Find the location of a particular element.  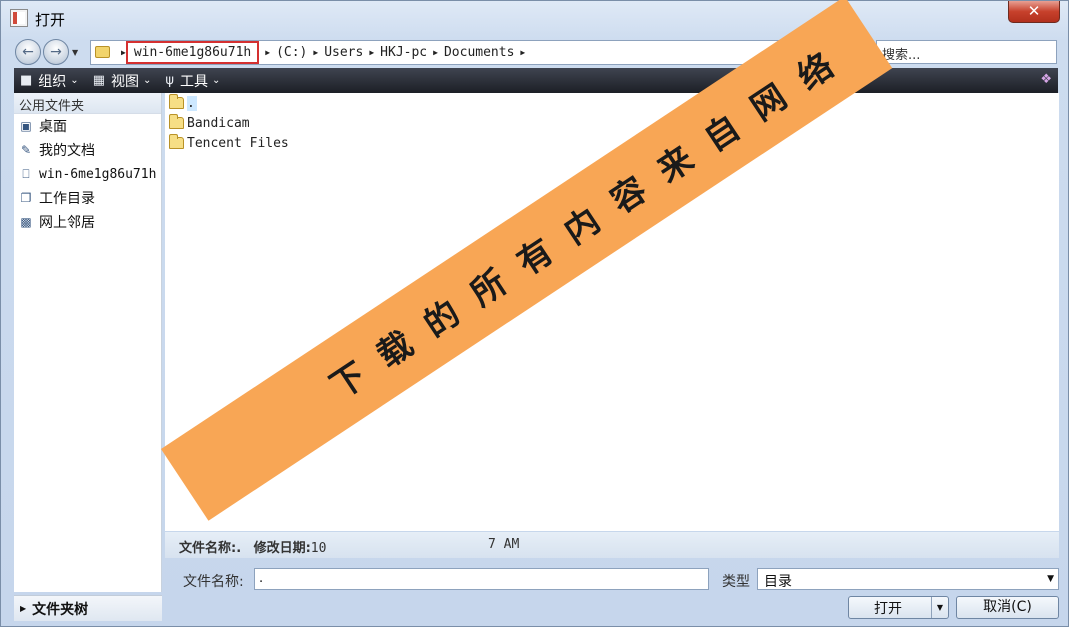

sidebar-item-computer: ⎕ win-6me1g86u71h is located at coordinates (87, 174).